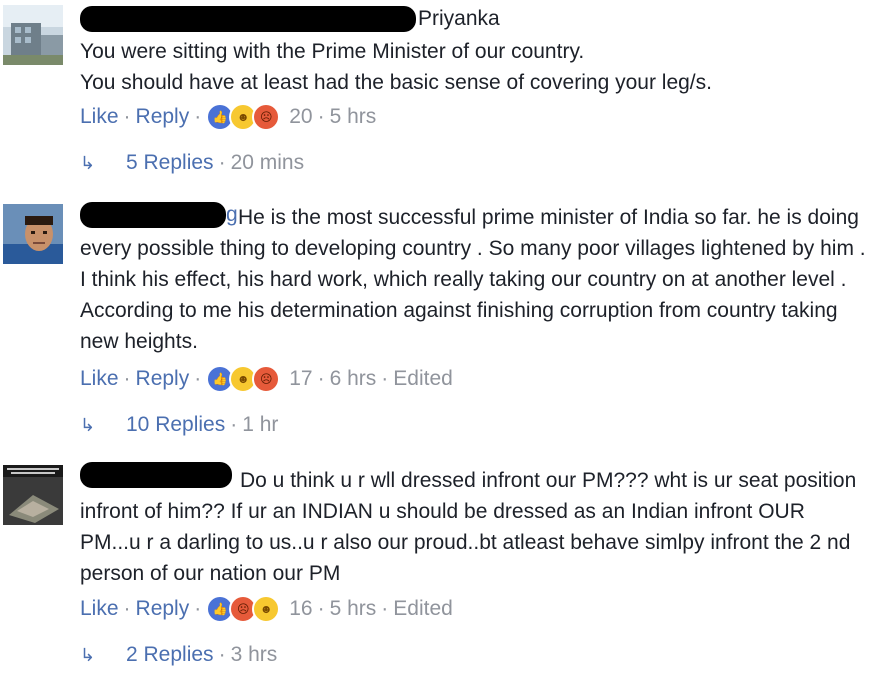 This screenshot has height=679, width=875. I want to click on view-replies-link: 10 Replies, so click(175, 425).